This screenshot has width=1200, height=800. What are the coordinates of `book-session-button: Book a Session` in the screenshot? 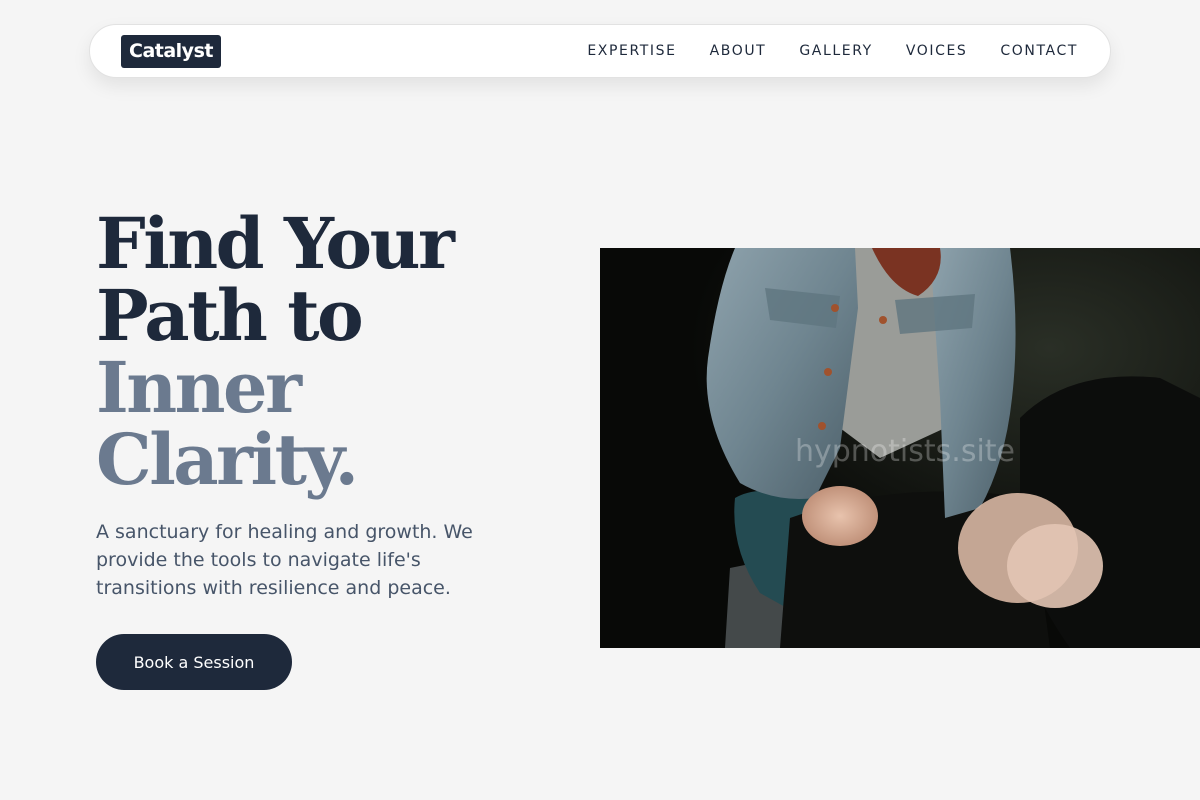 It's located at (194, 662).